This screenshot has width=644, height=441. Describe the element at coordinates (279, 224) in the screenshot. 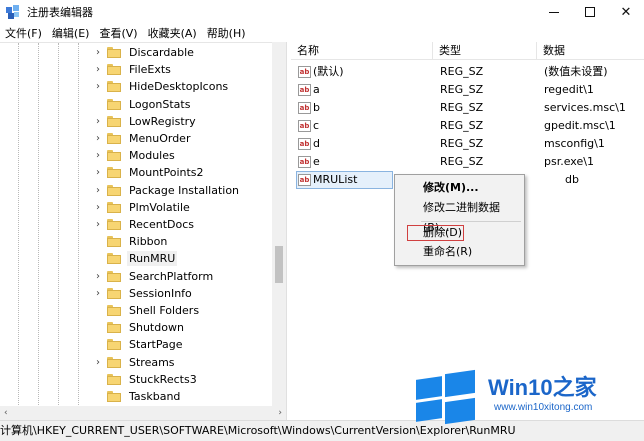

I see `tree-vertical-scrollbar` at that location.